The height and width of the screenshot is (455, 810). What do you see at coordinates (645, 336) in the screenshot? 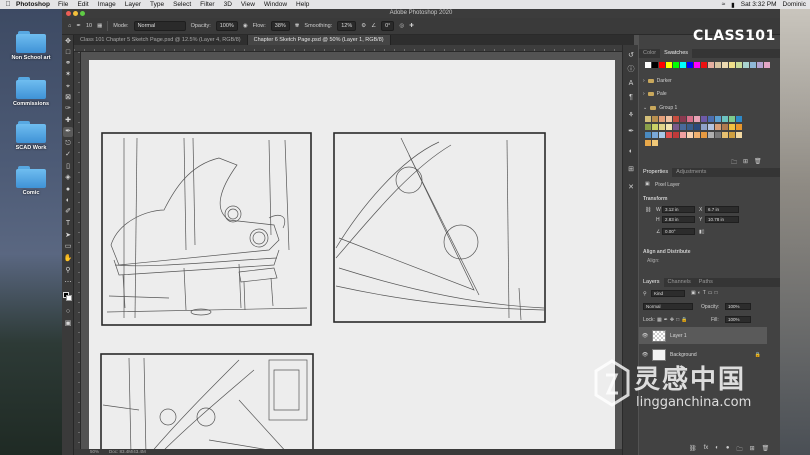
I see `visibility-eye-icon: 👁` at bounding box center [645, 336].